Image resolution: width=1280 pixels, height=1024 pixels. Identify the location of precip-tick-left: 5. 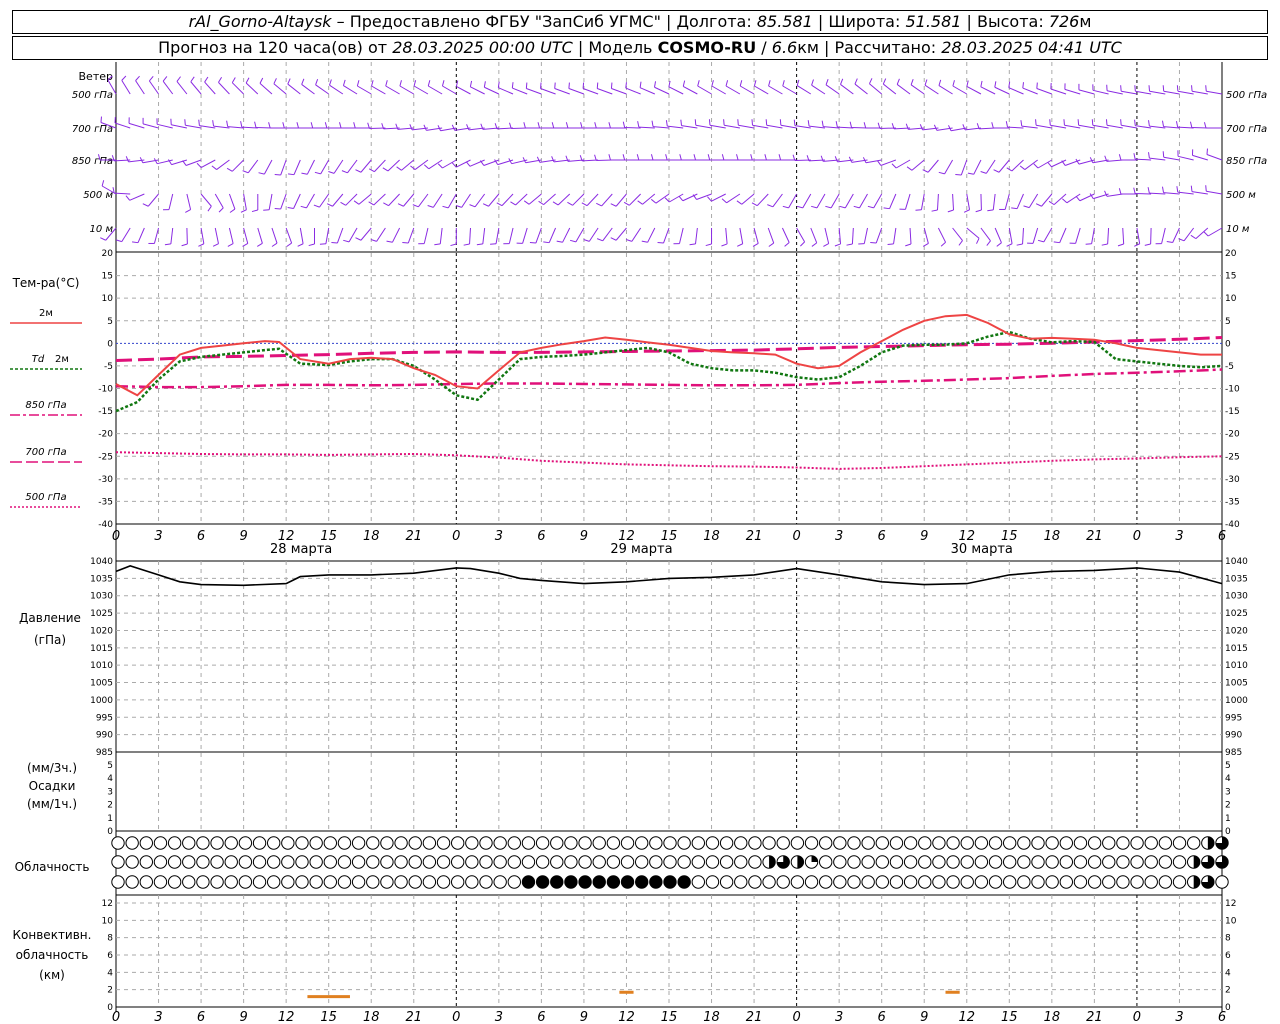
(110, 766).